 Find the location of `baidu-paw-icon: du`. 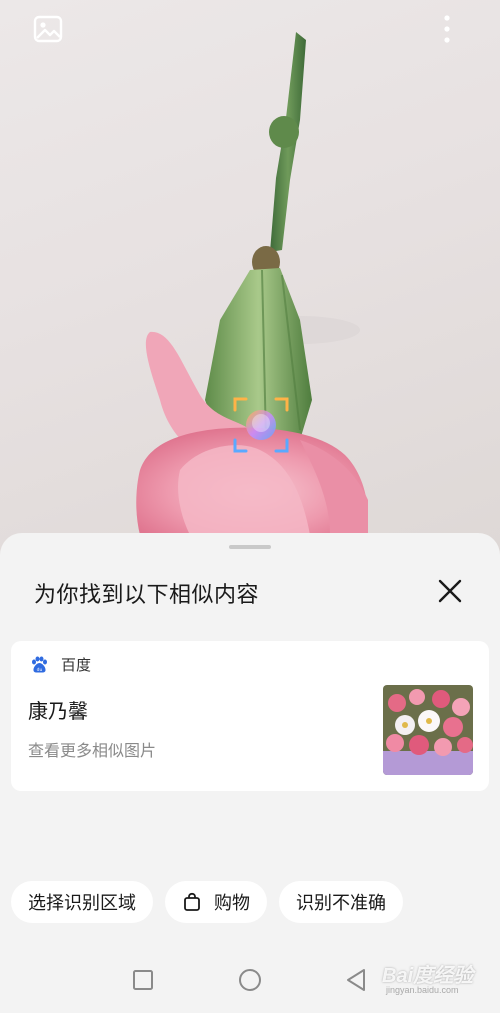

baidu-paw-icon: du is located at coordinates (39, 665).